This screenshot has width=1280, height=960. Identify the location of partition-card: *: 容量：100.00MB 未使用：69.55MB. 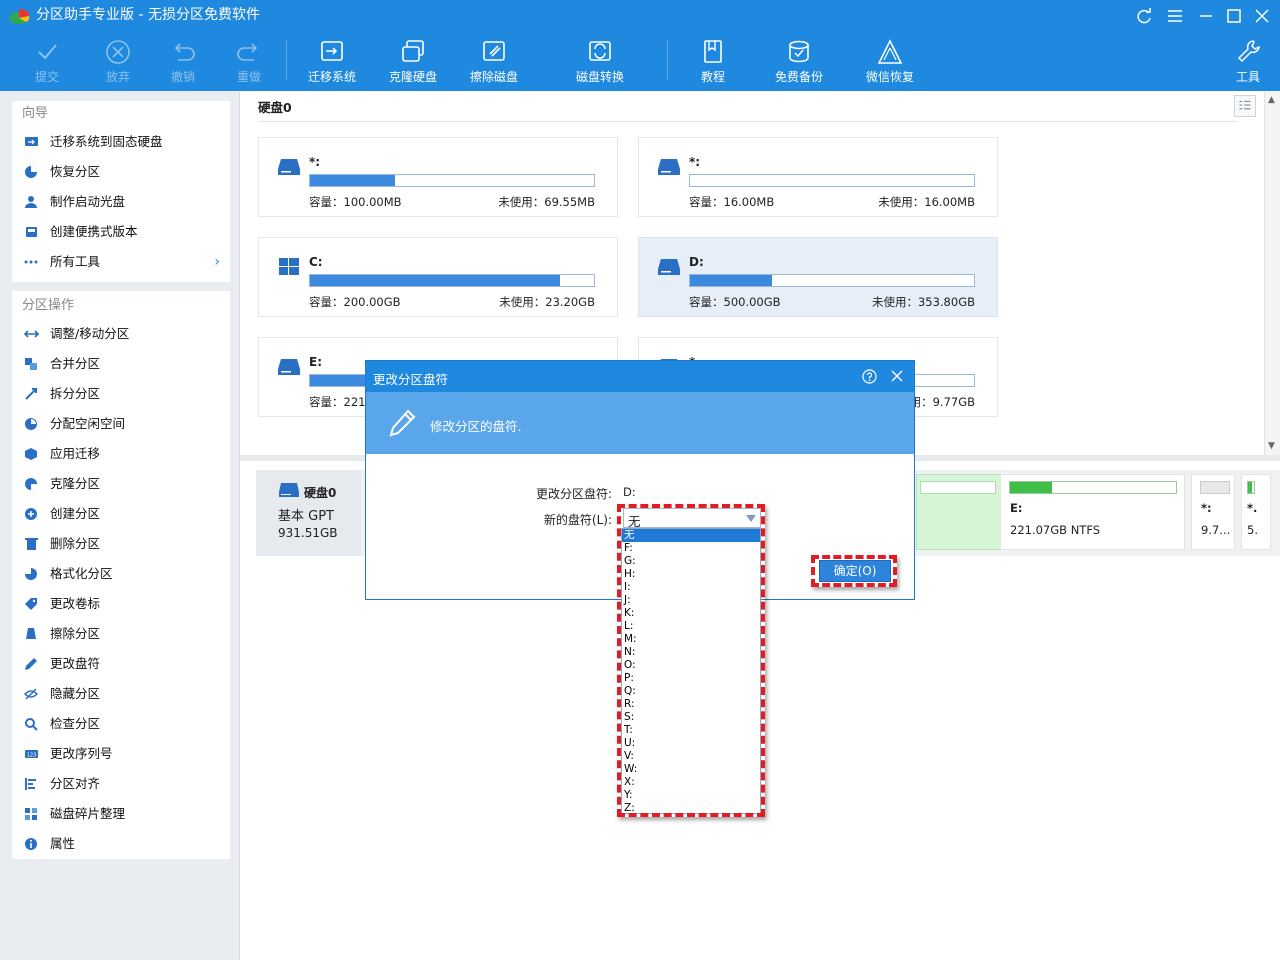
(438, 177).